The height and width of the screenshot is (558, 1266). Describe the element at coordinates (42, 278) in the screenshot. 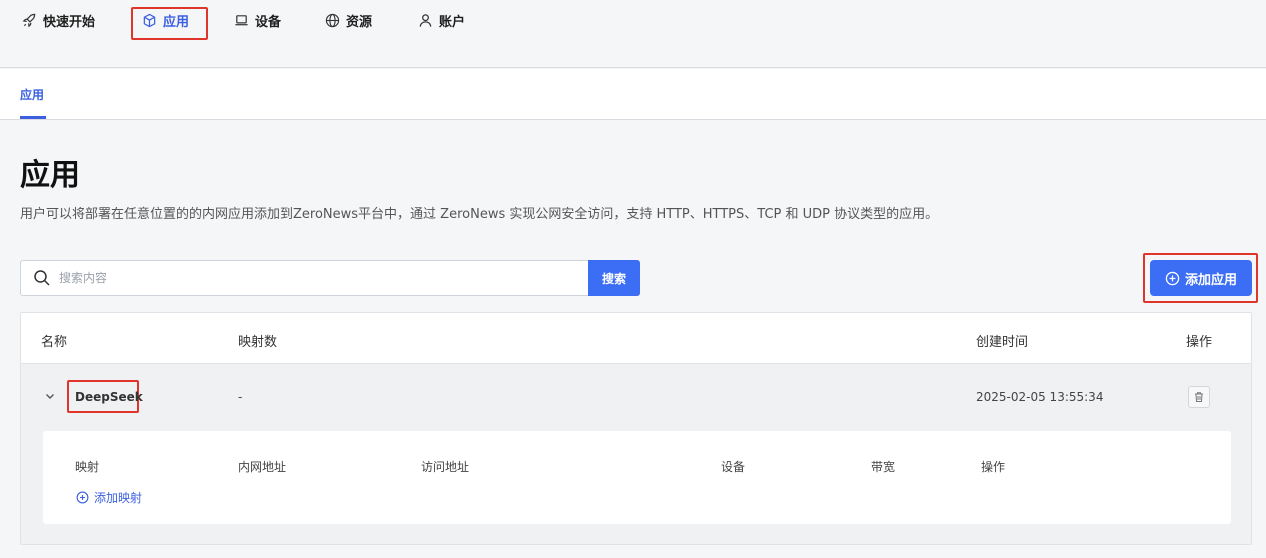

I see `search-icon` at that location.